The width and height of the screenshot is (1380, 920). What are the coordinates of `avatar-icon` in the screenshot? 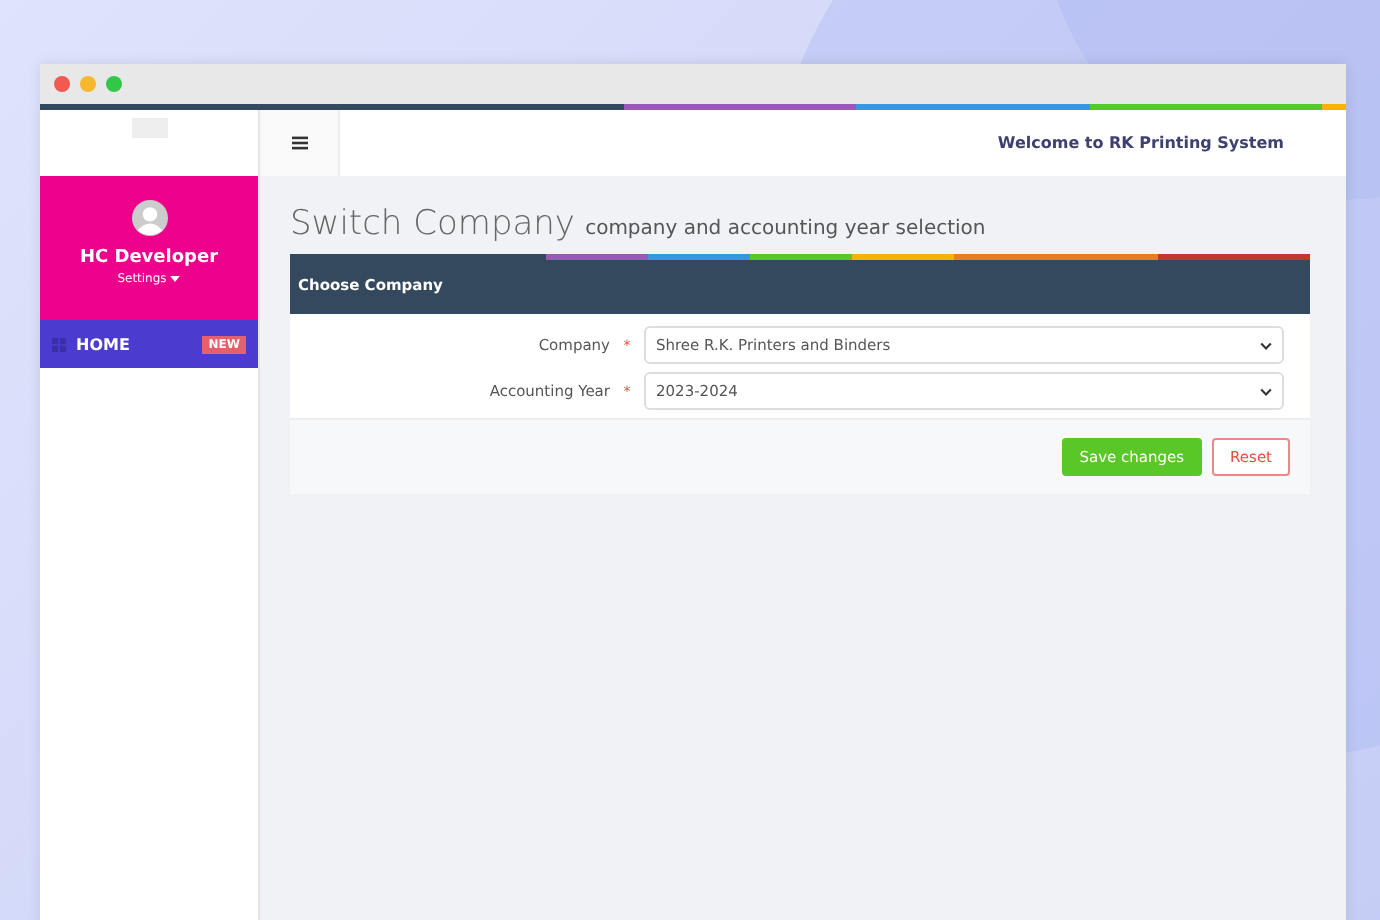 It's located at (149, 218).